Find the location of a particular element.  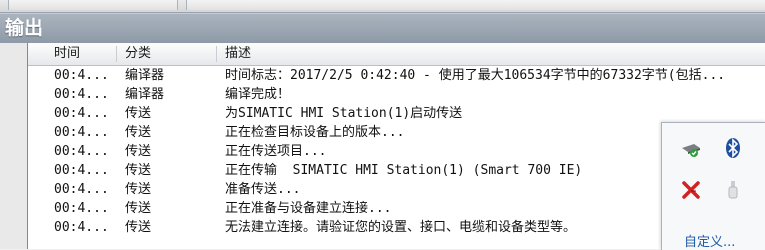

network-icon is located at coordinates (691, 150).